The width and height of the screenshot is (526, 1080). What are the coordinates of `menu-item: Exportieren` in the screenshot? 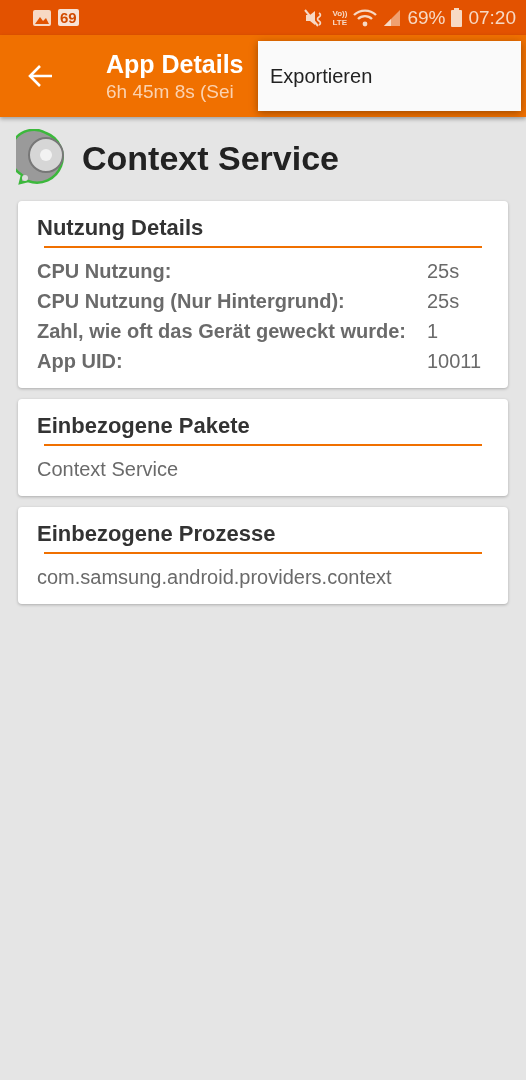 It's located at (389, 76).